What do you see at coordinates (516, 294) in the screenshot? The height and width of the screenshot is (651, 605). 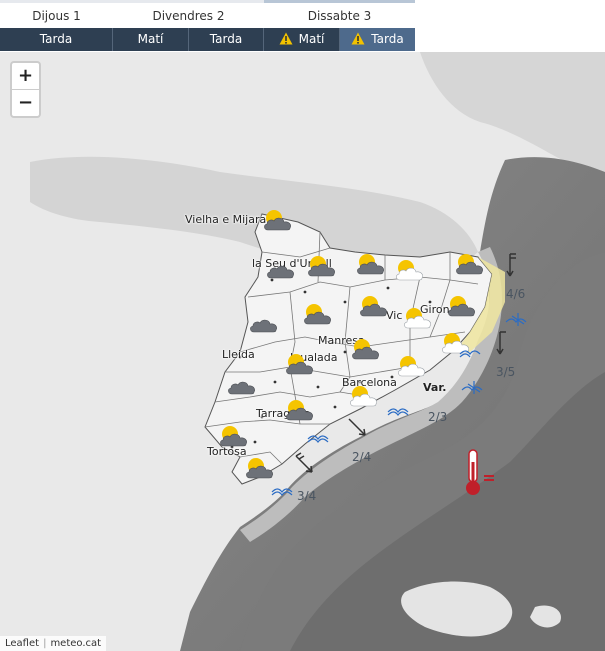 I see `sea-state-label: 4/6` at bounding box center [516, 294].